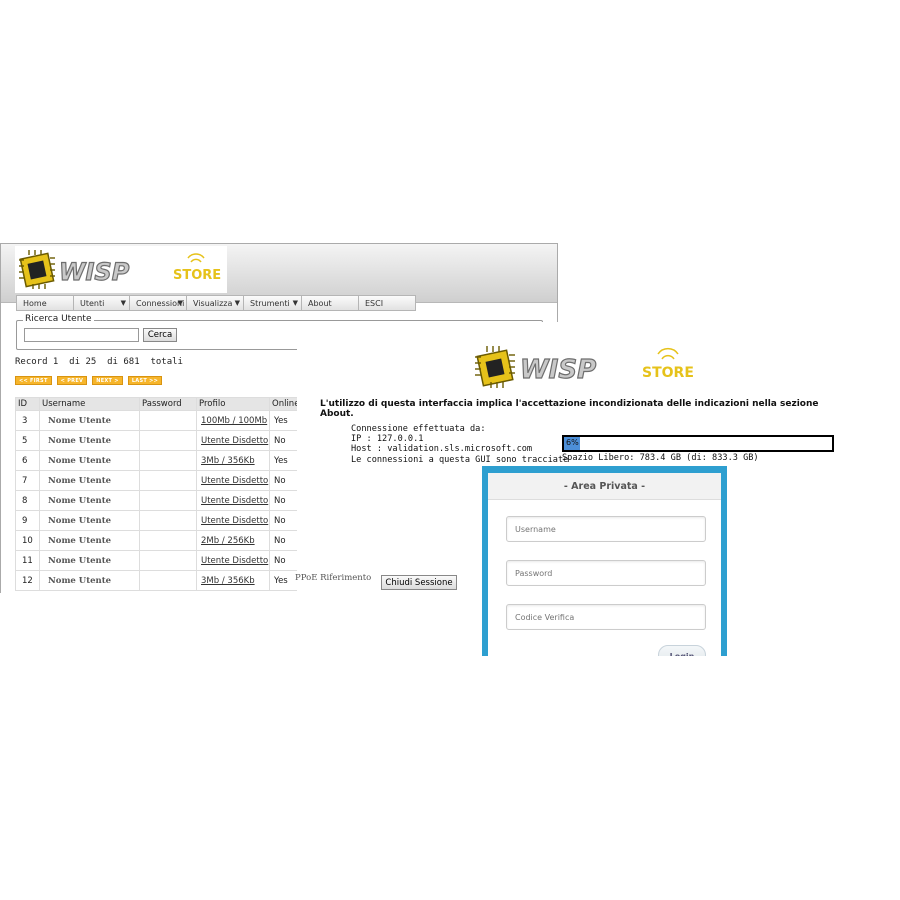  What do you see at coordinates (682, 650) in the screenshot?
I see `login-button: Login` at bounding box center [682, 650].